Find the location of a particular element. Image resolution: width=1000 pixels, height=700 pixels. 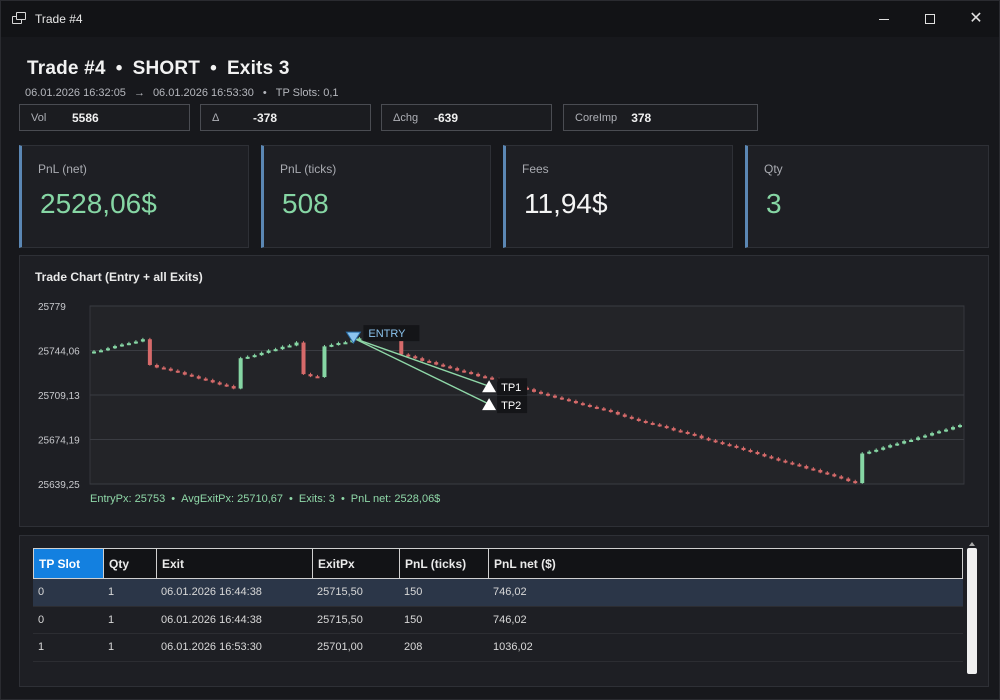

table-scrollbar is located at coordinates (972, 611).